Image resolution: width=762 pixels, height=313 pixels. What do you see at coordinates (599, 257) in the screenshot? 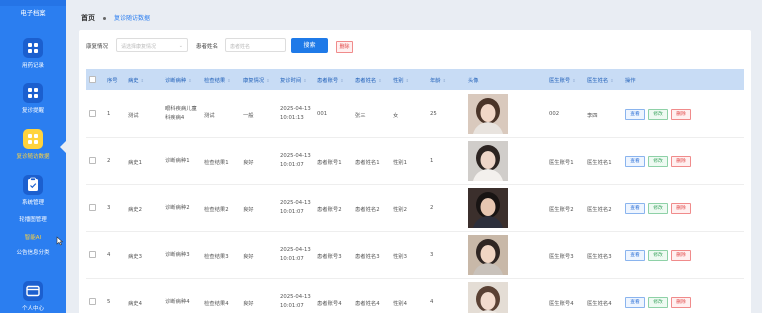
I see `cell-doctor-name: 医生姓名3` at bounding box center [599, 257].